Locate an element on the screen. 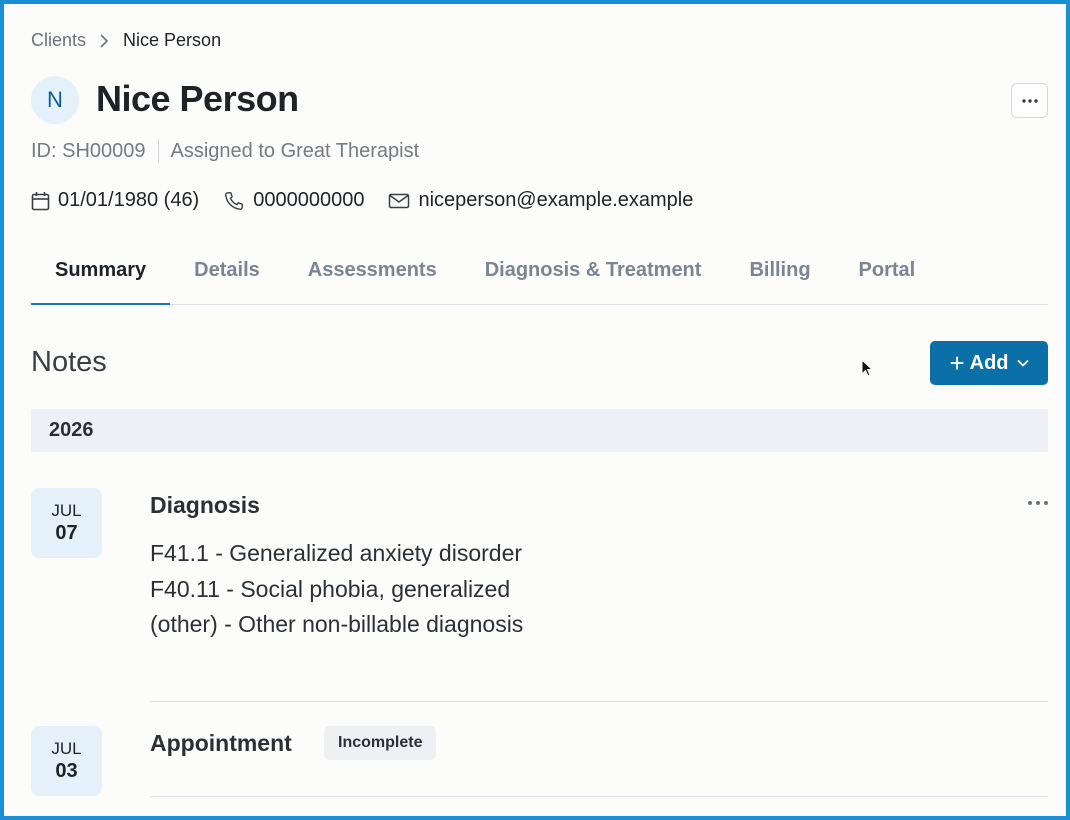 This screenshot has height=820, width=1070. tab-assessments: Assessments is located at coordinates (372, 278).